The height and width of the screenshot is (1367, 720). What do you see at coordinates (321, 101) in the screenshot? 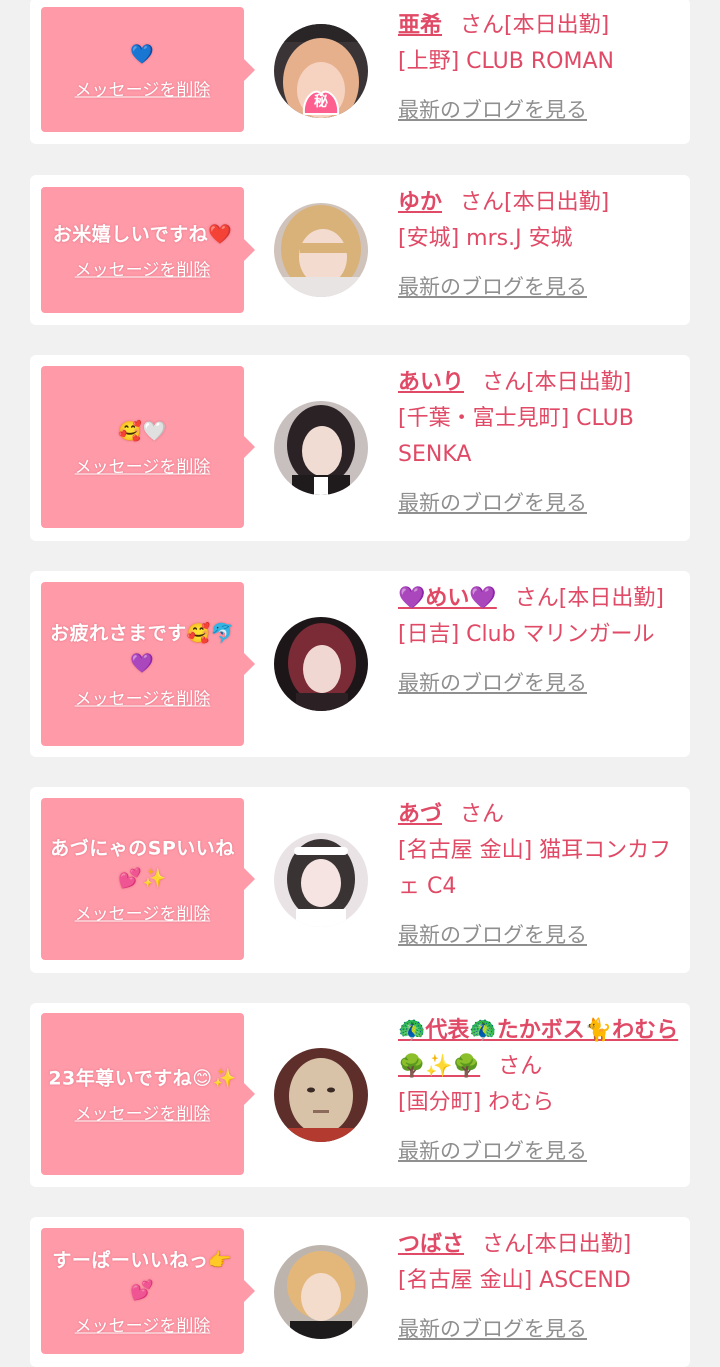
I see `sticker-text: 秘` at bounding box center [321, 101].